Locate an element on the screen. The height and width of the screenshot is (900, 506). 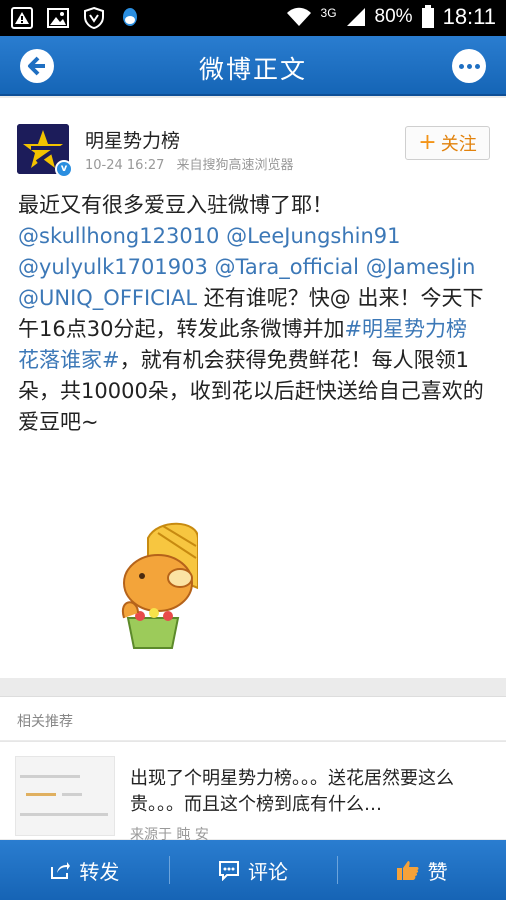
more-button is located at coordinates (469, 66).